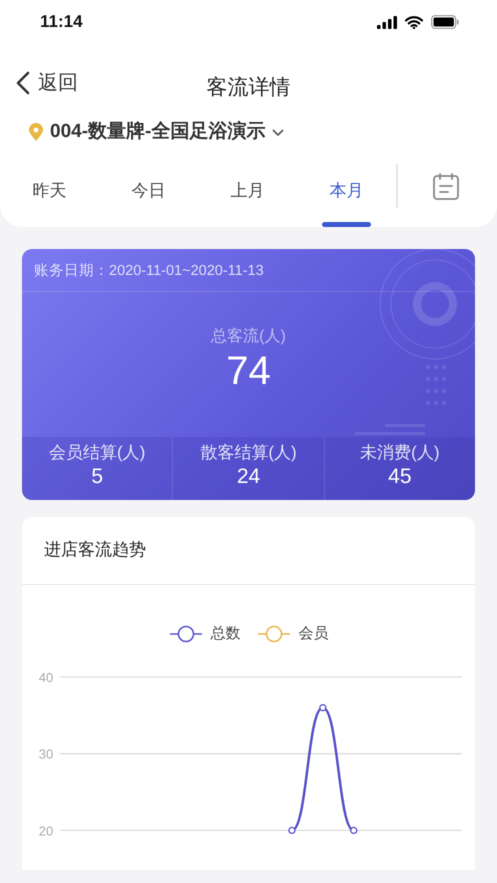 The width and height of the screenshot is (497, 883). I want to click on legend-label: 会员, so click(313, 634).